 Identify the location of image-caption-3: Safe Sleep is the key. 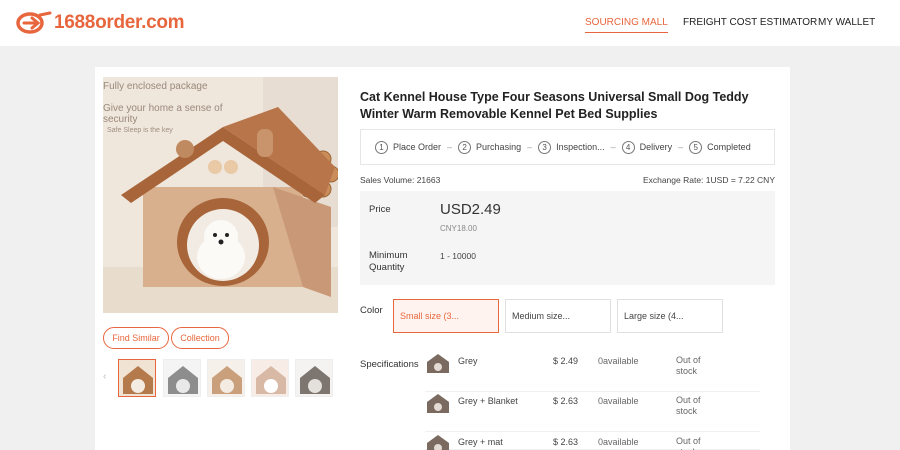
(140, 130).